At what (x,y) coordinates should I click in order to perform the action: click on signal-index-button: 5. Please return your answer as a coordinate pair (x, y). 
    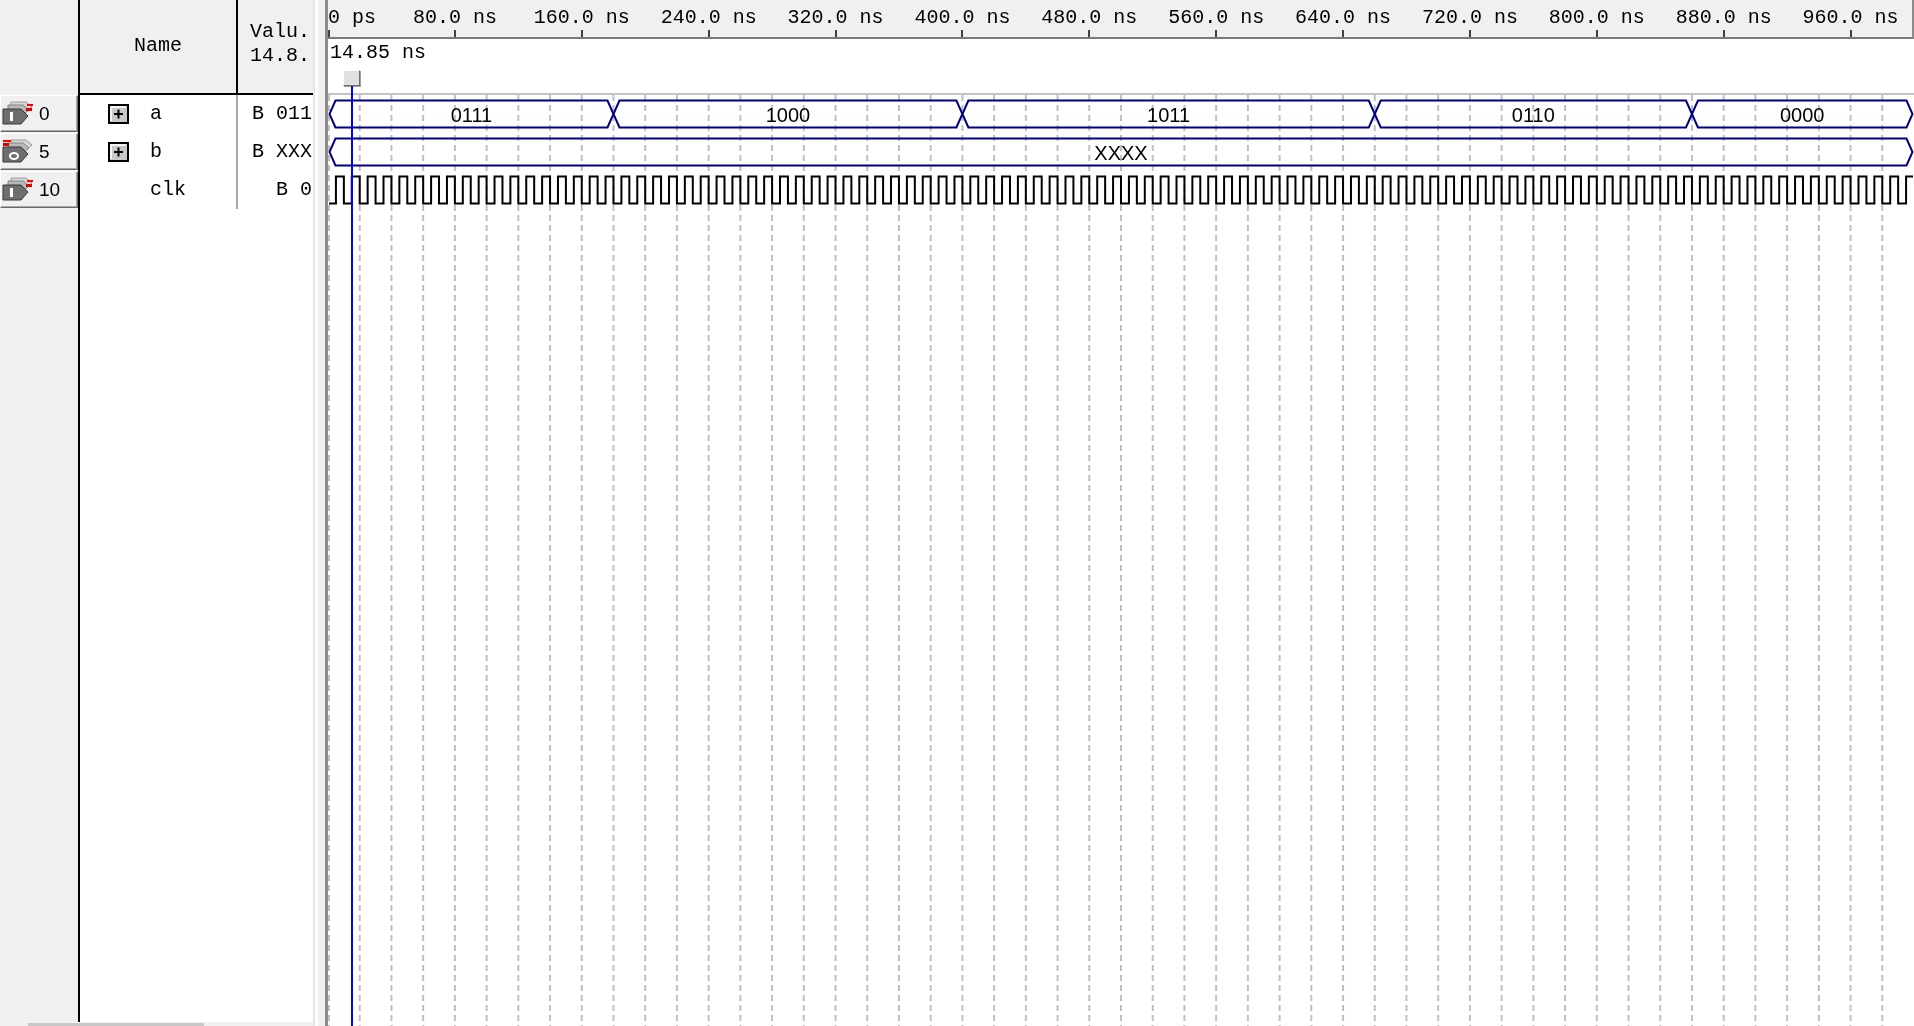
    Looking at the image, I should click on (39, 151).